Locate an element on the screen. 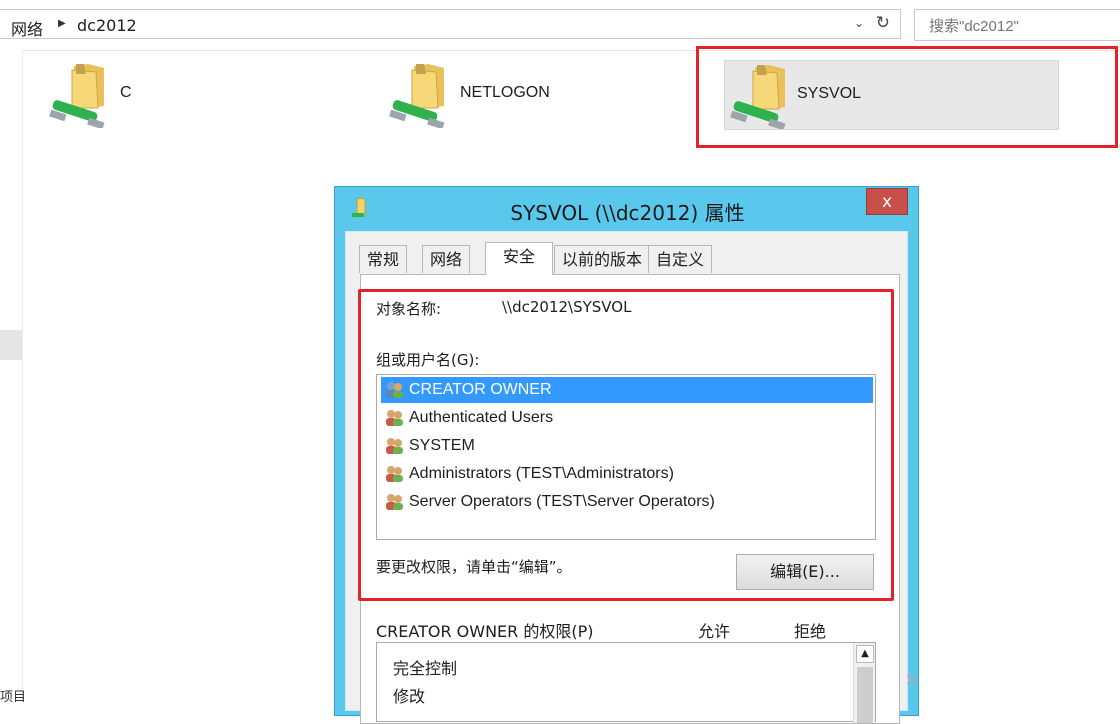  user-name: Authenticated Users is located at coordinates (481, 417).